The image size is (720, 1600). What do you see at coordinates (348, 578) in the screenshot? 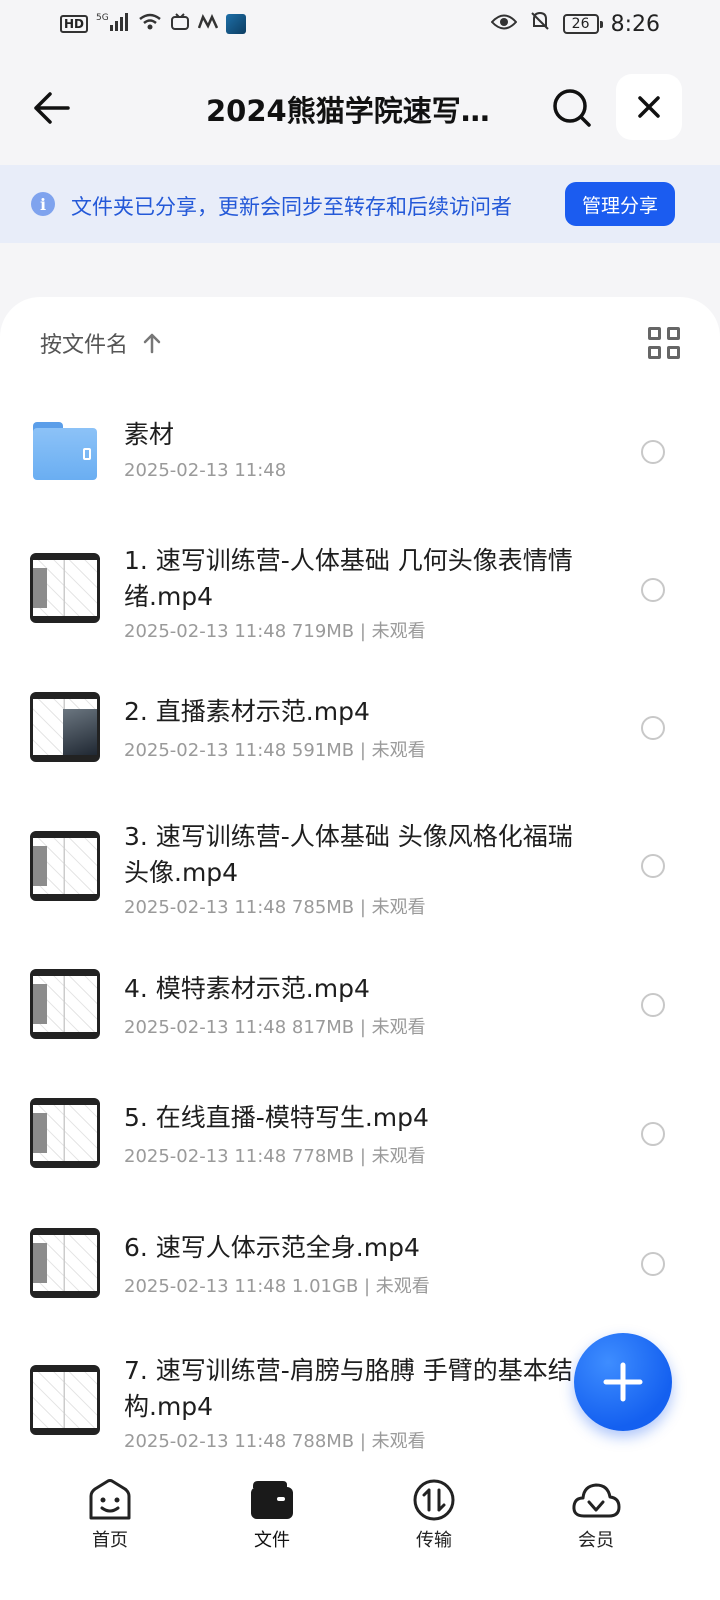
I see `file-name: 1. 速写训练营-人体基础 几何头像表情情绪.mp4` at bounding box center [348, 578].